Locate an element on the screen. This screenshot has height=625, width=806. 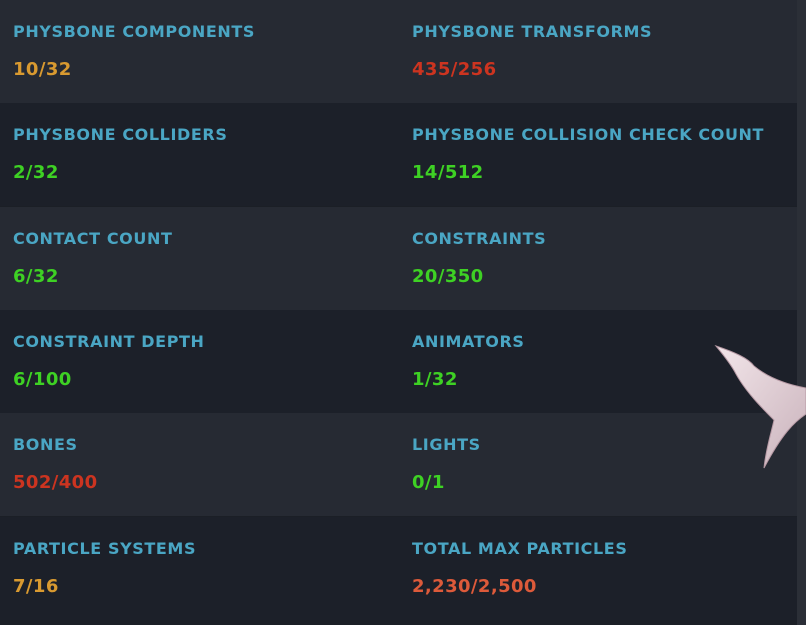
stat-physbone-components: PHYSBONE COMPONENTS 10/32 is located at coordinates (203, 51).